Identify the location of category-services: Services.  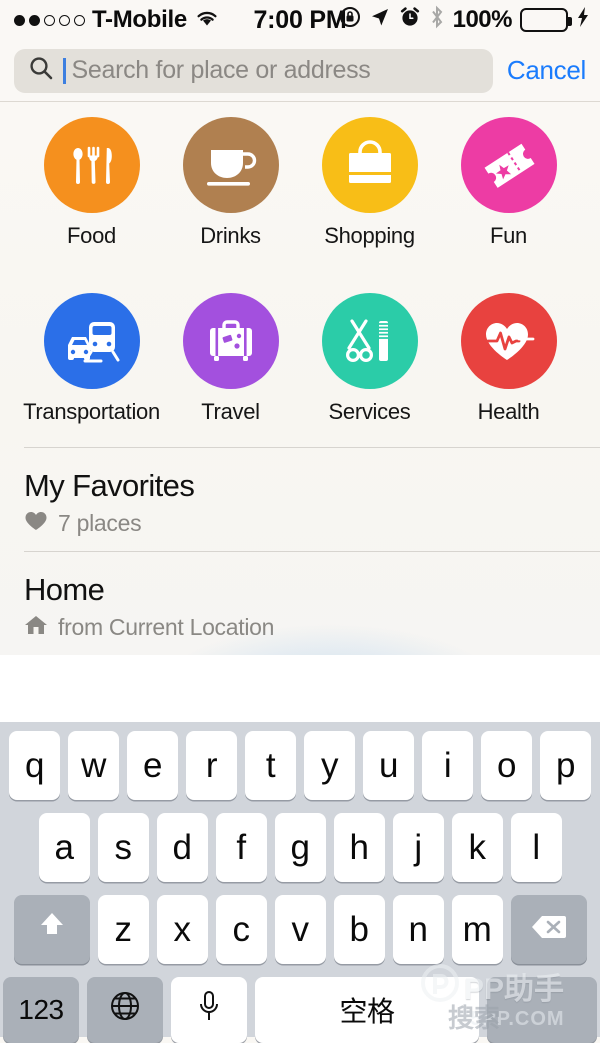
(369, 359).